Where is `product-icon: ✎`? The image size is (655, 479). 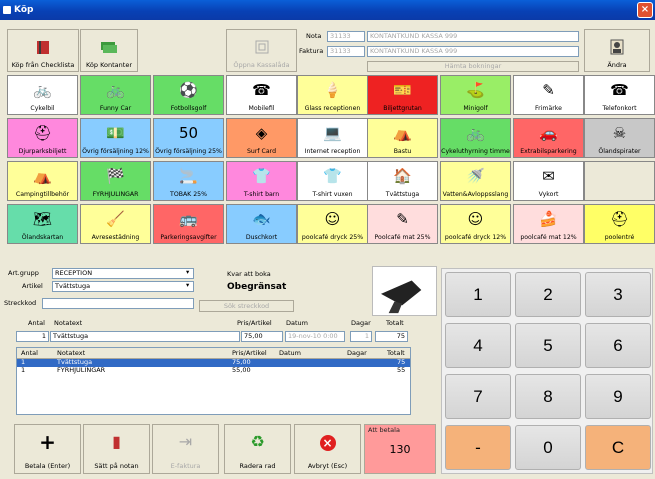
product-icon: ✎ is located at coordinates (548, 90).